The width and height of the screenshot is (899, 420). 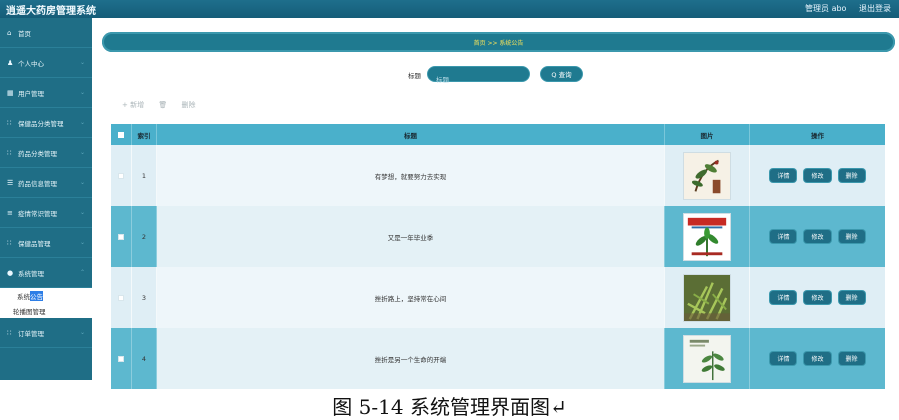 I want to click on sidebar-item-label: 保健品分类管理, so click(x=41, y=123).